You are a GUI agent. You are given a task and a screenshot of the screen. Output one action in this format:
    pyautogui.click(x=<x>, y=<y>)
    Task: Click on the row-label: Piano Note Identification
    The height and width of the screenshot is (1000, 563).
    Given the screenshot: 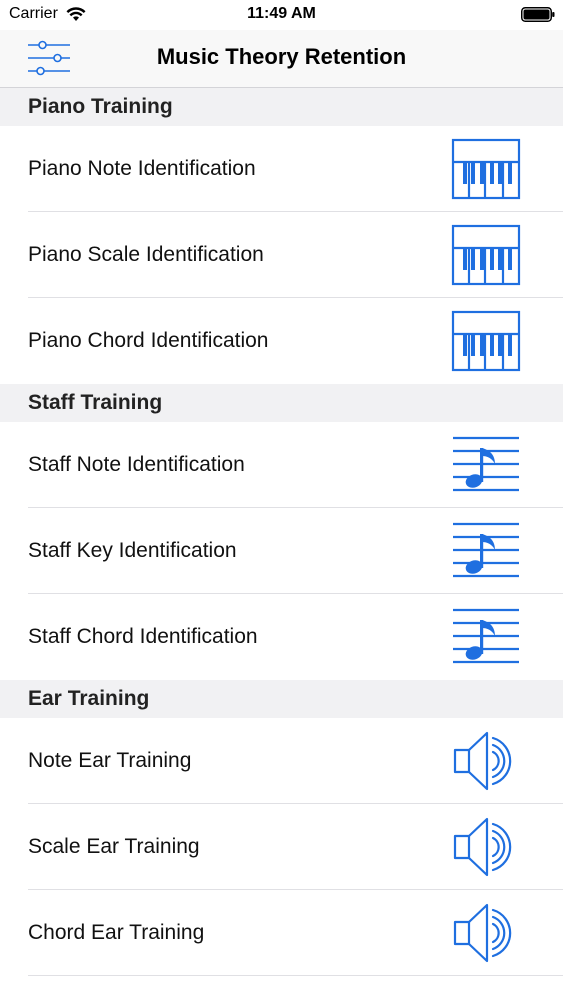 What is the action you would take?
    pyautogui.click(x=142, y=168)
    